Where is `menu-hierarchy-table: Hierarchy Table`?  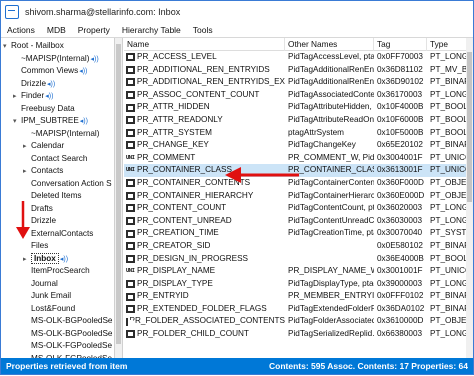
menu-hierarchy-table: Hierarchy Table is located at coordinates (151, 30).